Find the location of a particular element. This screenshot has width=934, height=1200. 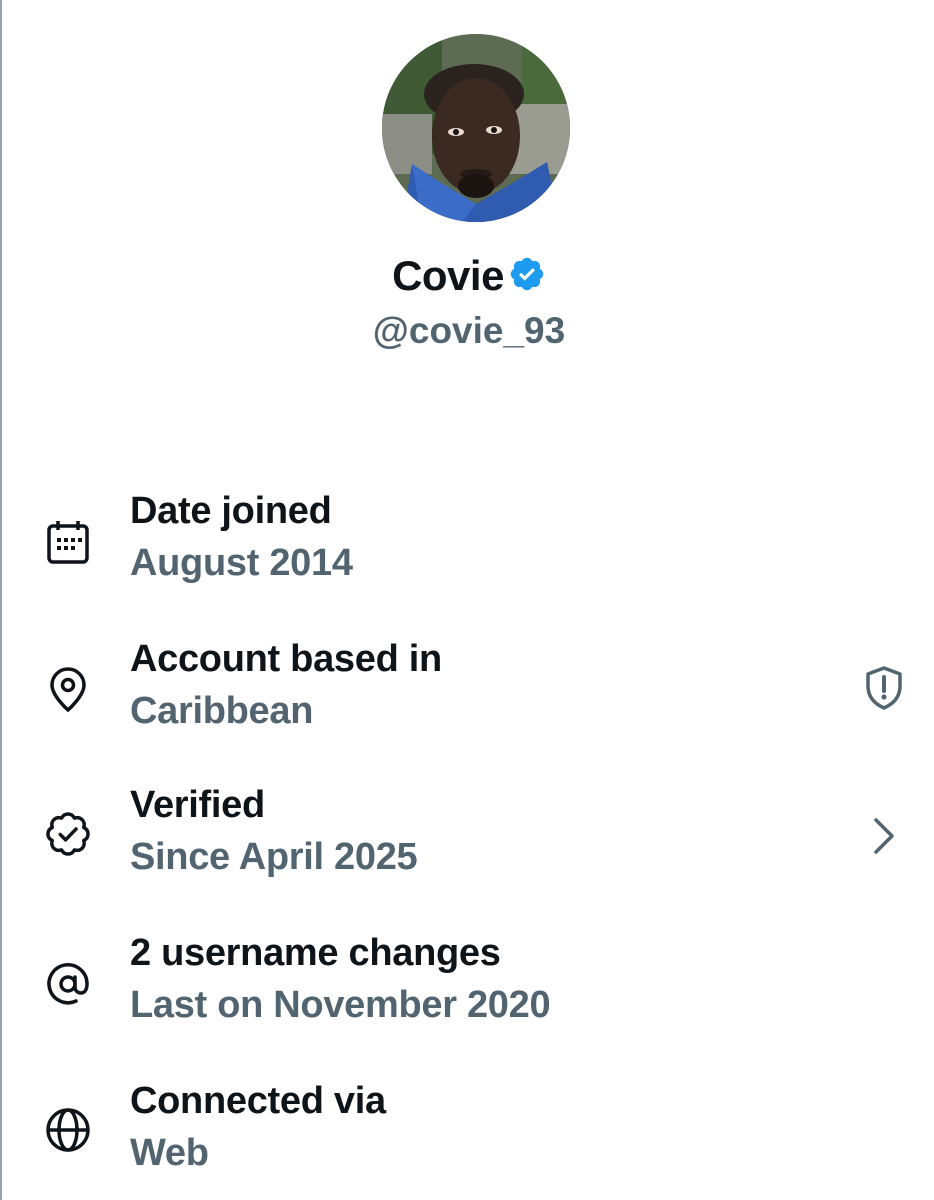

avatar-photo is located at coordinates (476, 128).